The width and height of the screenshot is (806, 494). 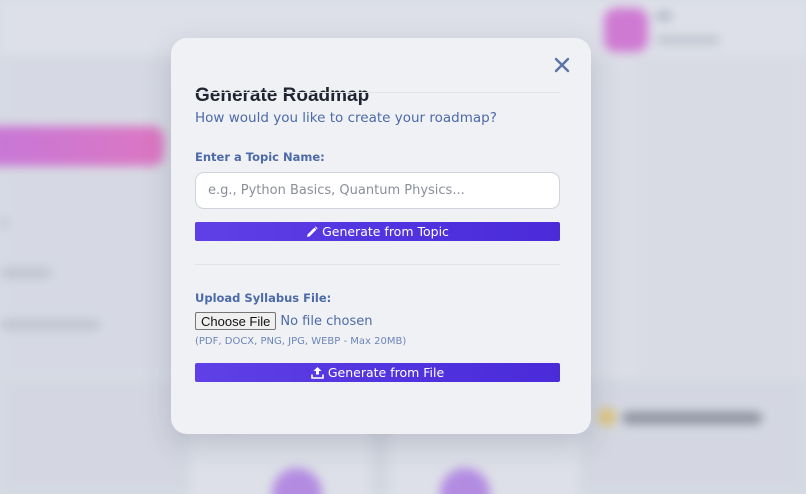 What do you see at coordinates (377, 264) in the screenshot?
I see `section-divider` at bounding box center [377, 264].